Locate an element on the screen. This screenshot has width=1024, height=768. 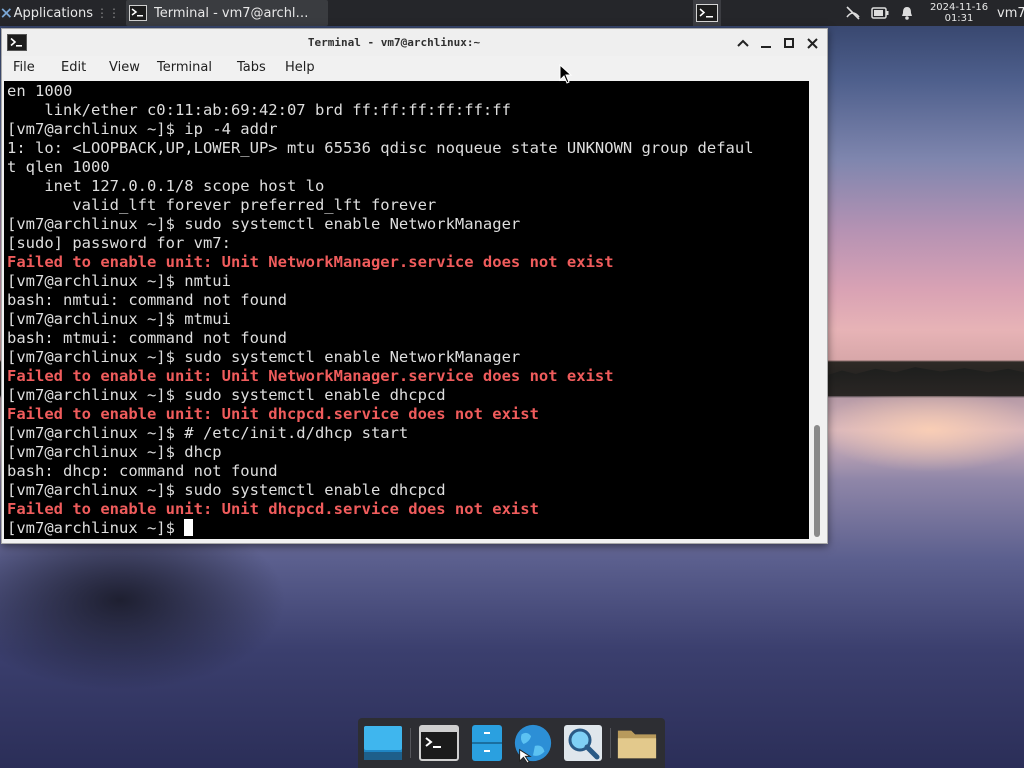
terminal-output-line: bash: dhcp: command not found is located at coordinates (142, 471).